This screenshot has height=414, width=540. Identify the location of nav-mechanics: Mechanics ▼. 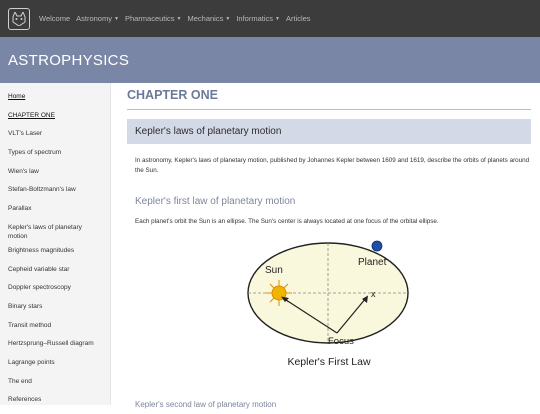
(209, 18).